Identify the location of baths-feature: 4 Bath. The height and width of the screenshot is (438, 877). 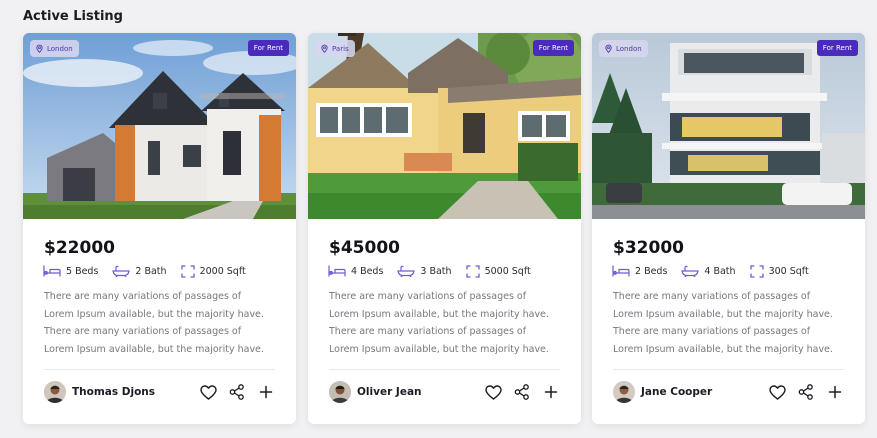
(708, 271).